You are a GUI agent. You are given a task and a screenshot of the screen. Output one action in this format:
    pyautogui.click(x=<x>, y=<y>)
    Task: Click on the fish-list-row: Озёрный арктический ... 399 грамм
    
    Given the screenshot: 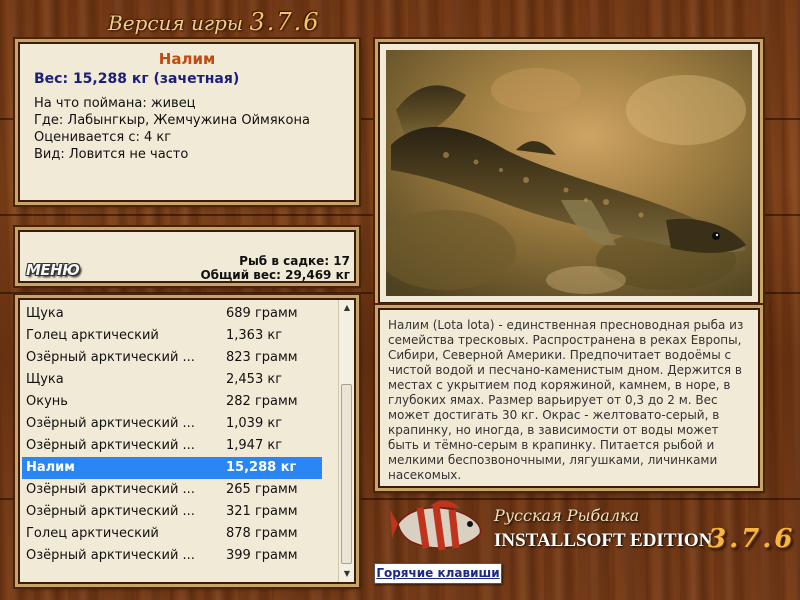 What is the action you would take?
    pyautogui.click(x=172, y=556)
    